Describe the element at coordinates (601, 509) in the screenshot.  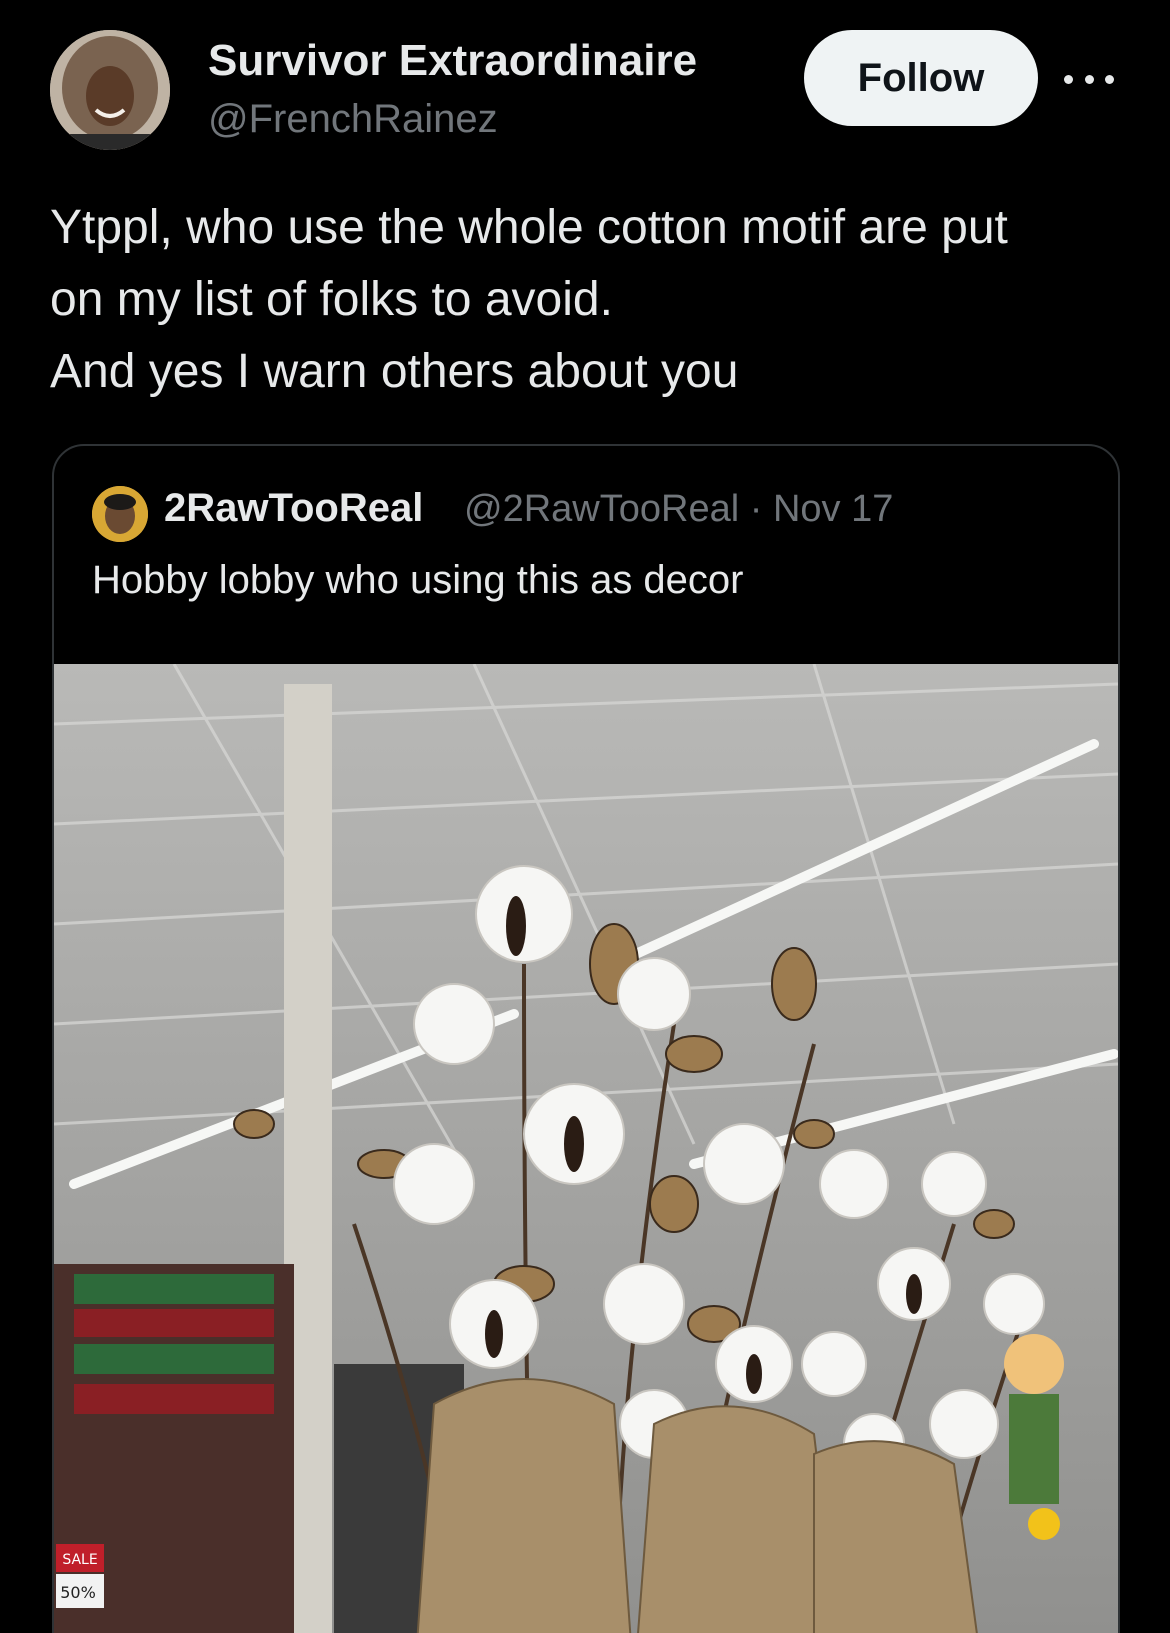
I see `quote-author-handle: @2RawTooReal` at that location.